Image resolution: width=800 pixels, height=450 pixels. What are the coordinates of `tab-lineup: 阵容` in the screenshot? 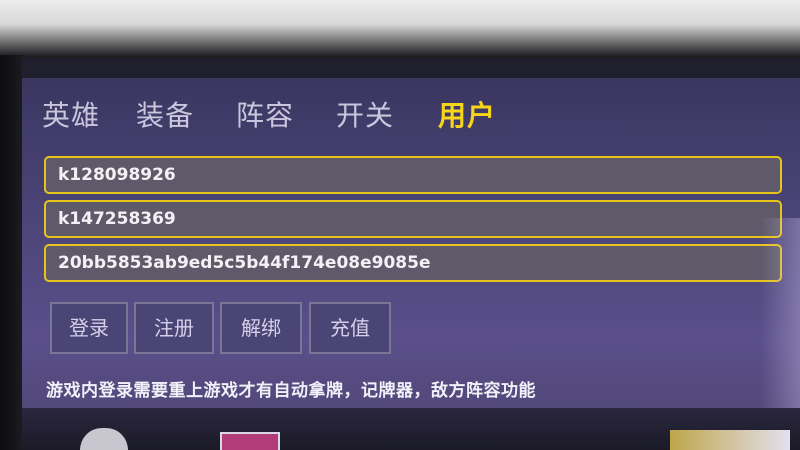 It's located at (265, 114).